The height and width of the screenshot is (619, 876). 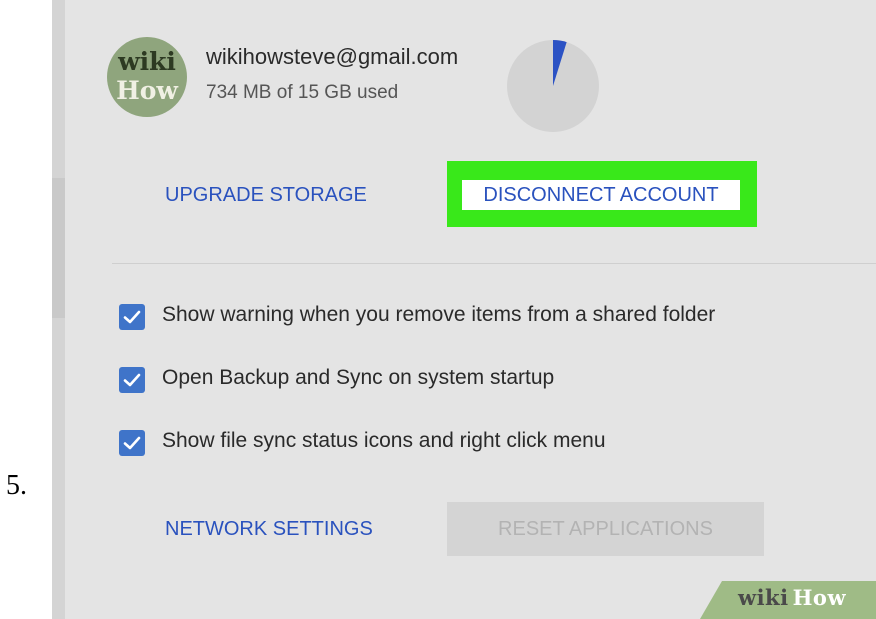 What do you see at coordinates (332, 56) in the screenshot?
I see `account-email: wikihowsteve@gmail.com` at bounding box center [332, 56].